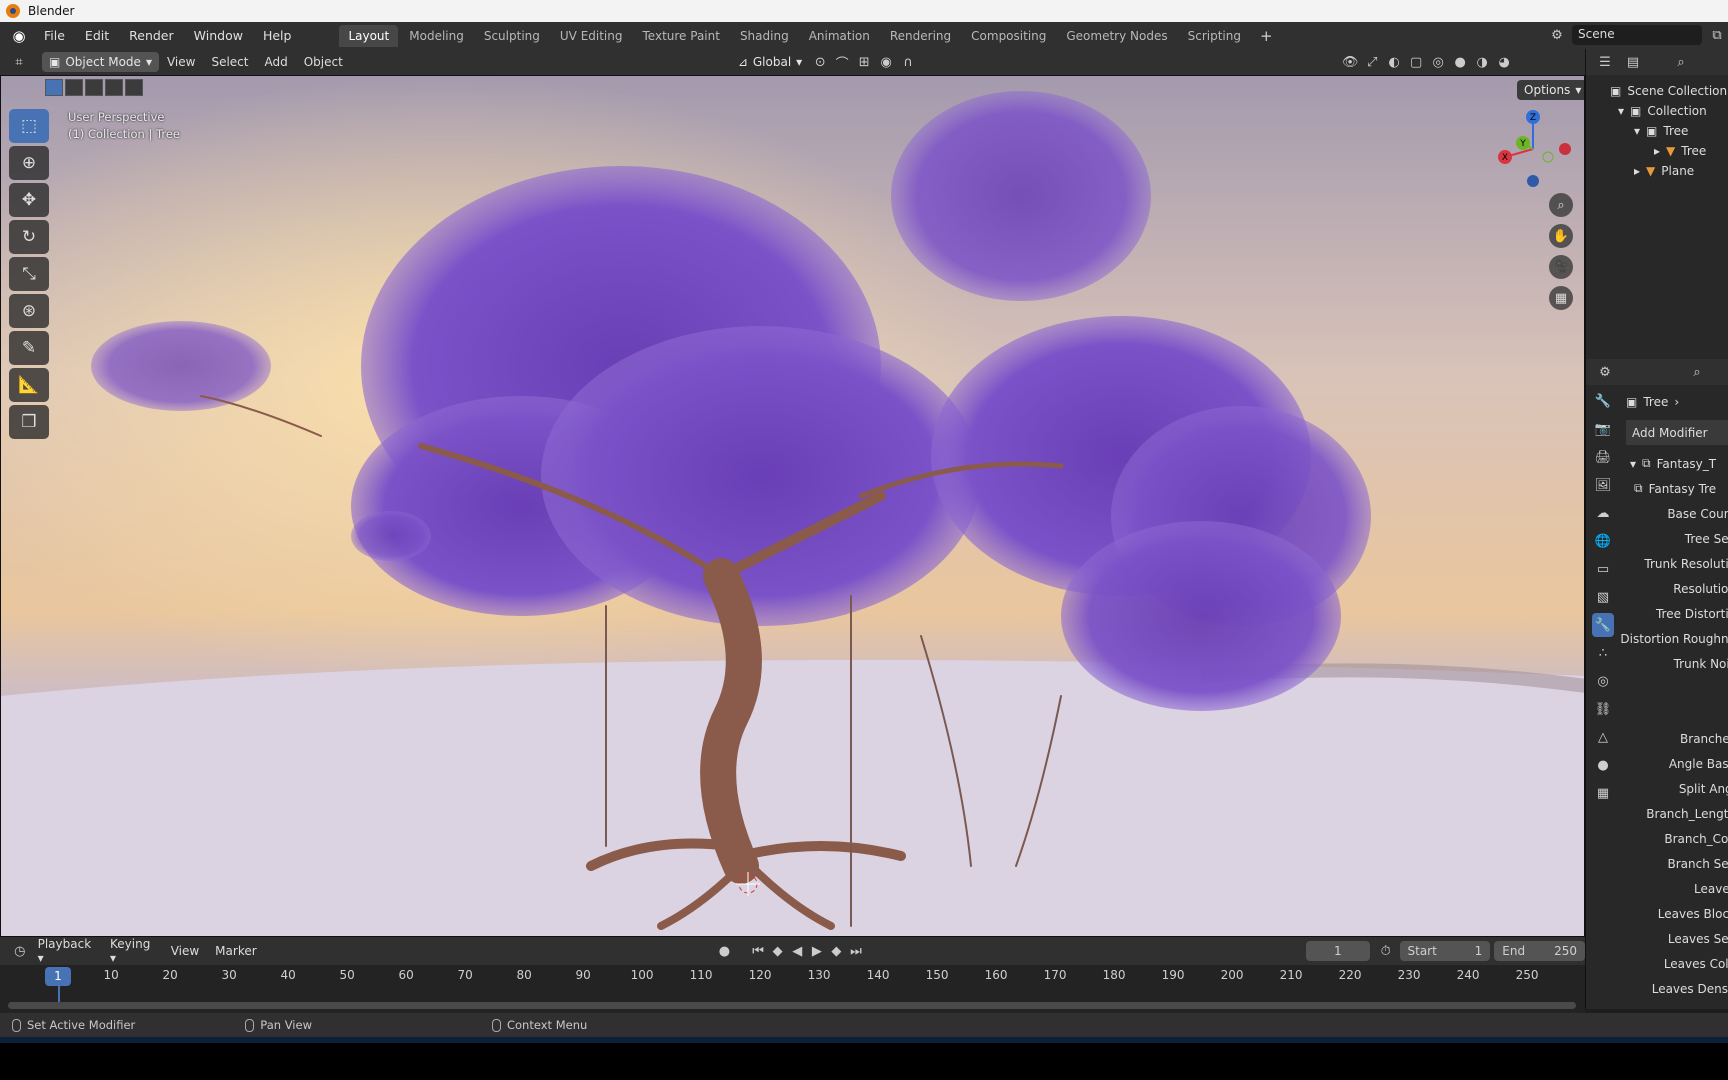 The height and width of the screenshot is (1080, 1728). Describe the element at coordinates (1669, 171) in the screenshot. I see `outliner-plane-object: ▸ ▼ Plane` at that location.